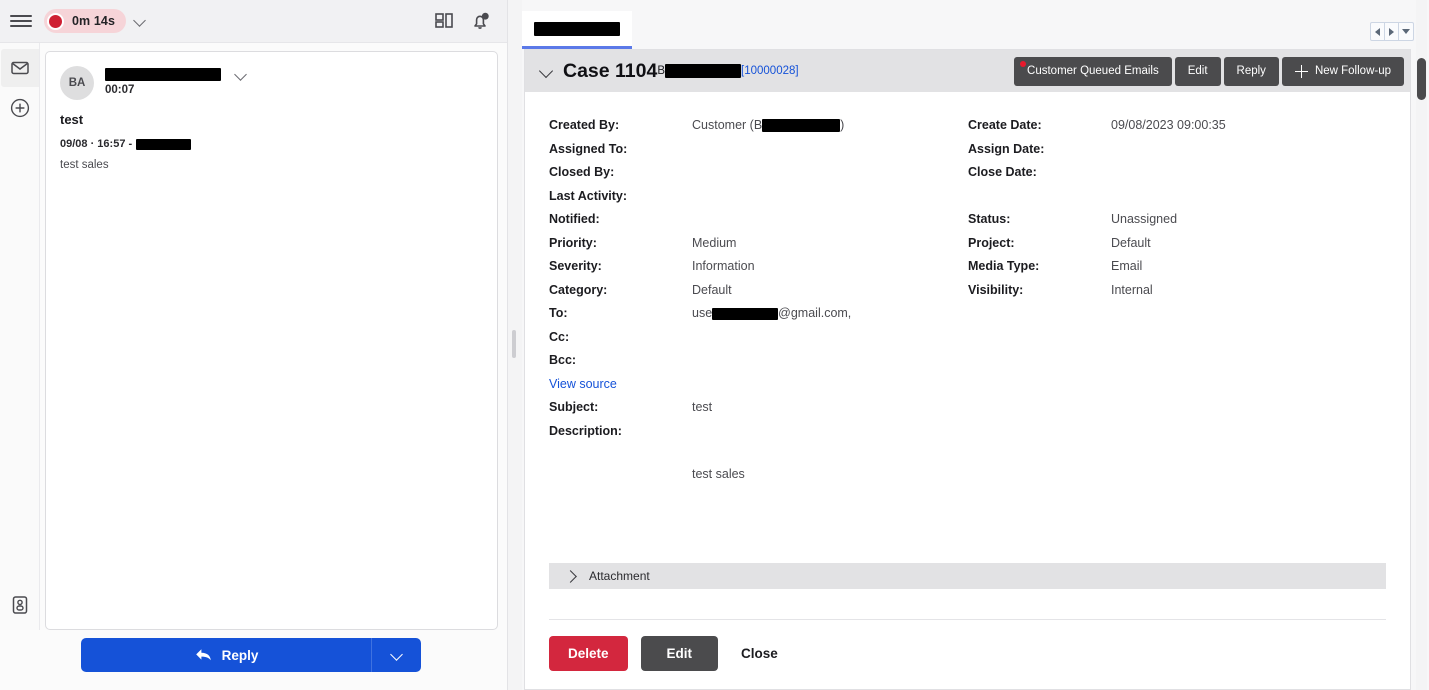 The height and width of the screenshot is (690, 1429). Describe the element at coordinates (96, 144) in the screenshot. I see `message-meta-prefix: 09/08 · 16:57 -` at that location.